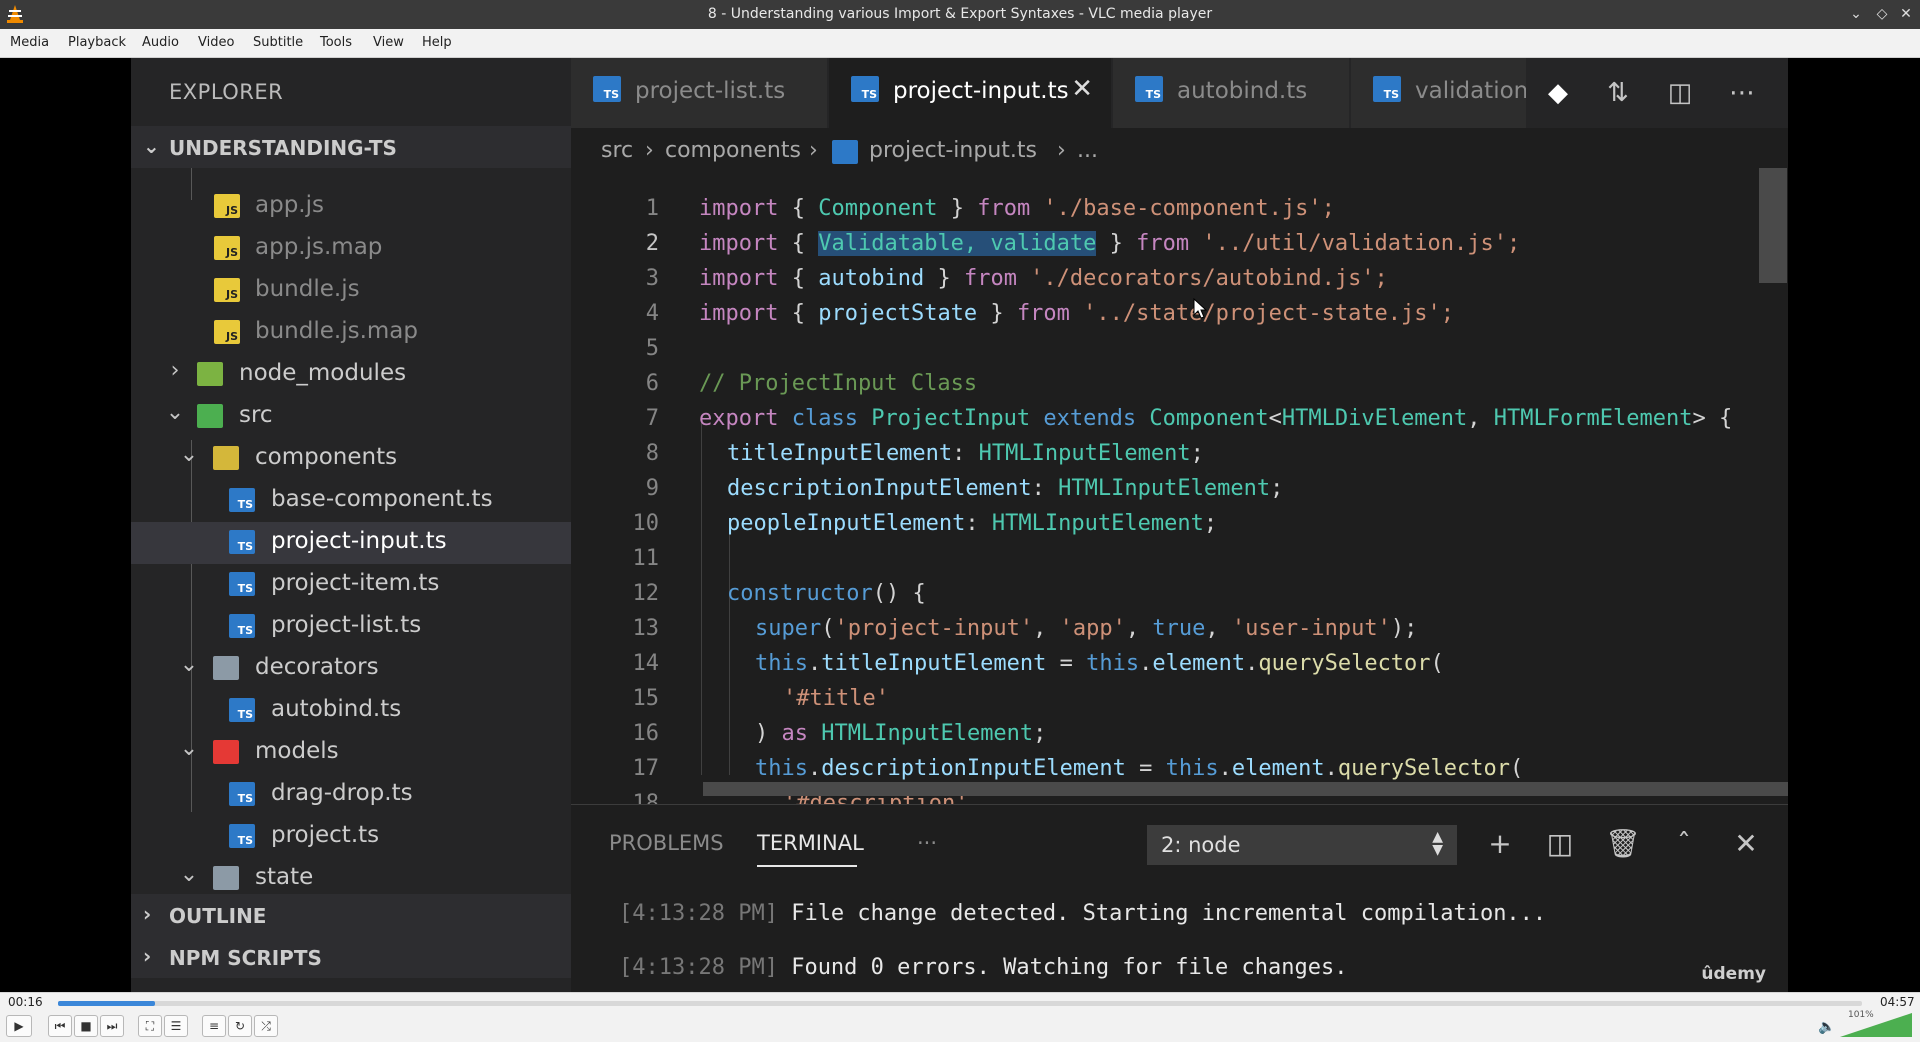 The height and width of the screenshot is (1042, 1920). Describe the element at coordinates (19, 1026) in the screenshot. I see `play-icon: ▶` at that location.